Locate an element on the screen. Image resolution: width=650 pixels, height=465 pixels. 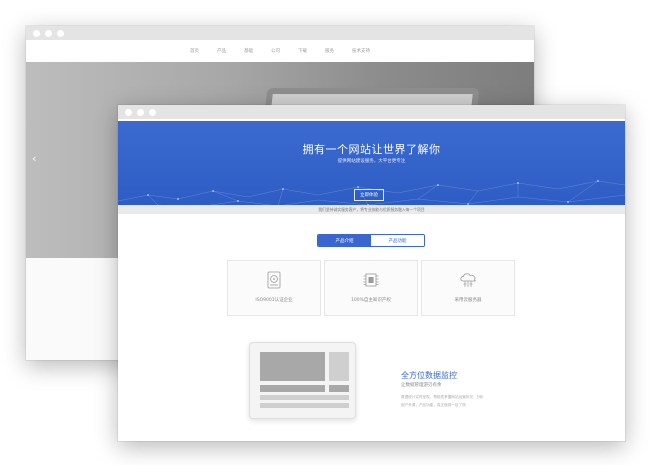
card-cloud: 采用云服务器 is located at coordinates (468, 288).